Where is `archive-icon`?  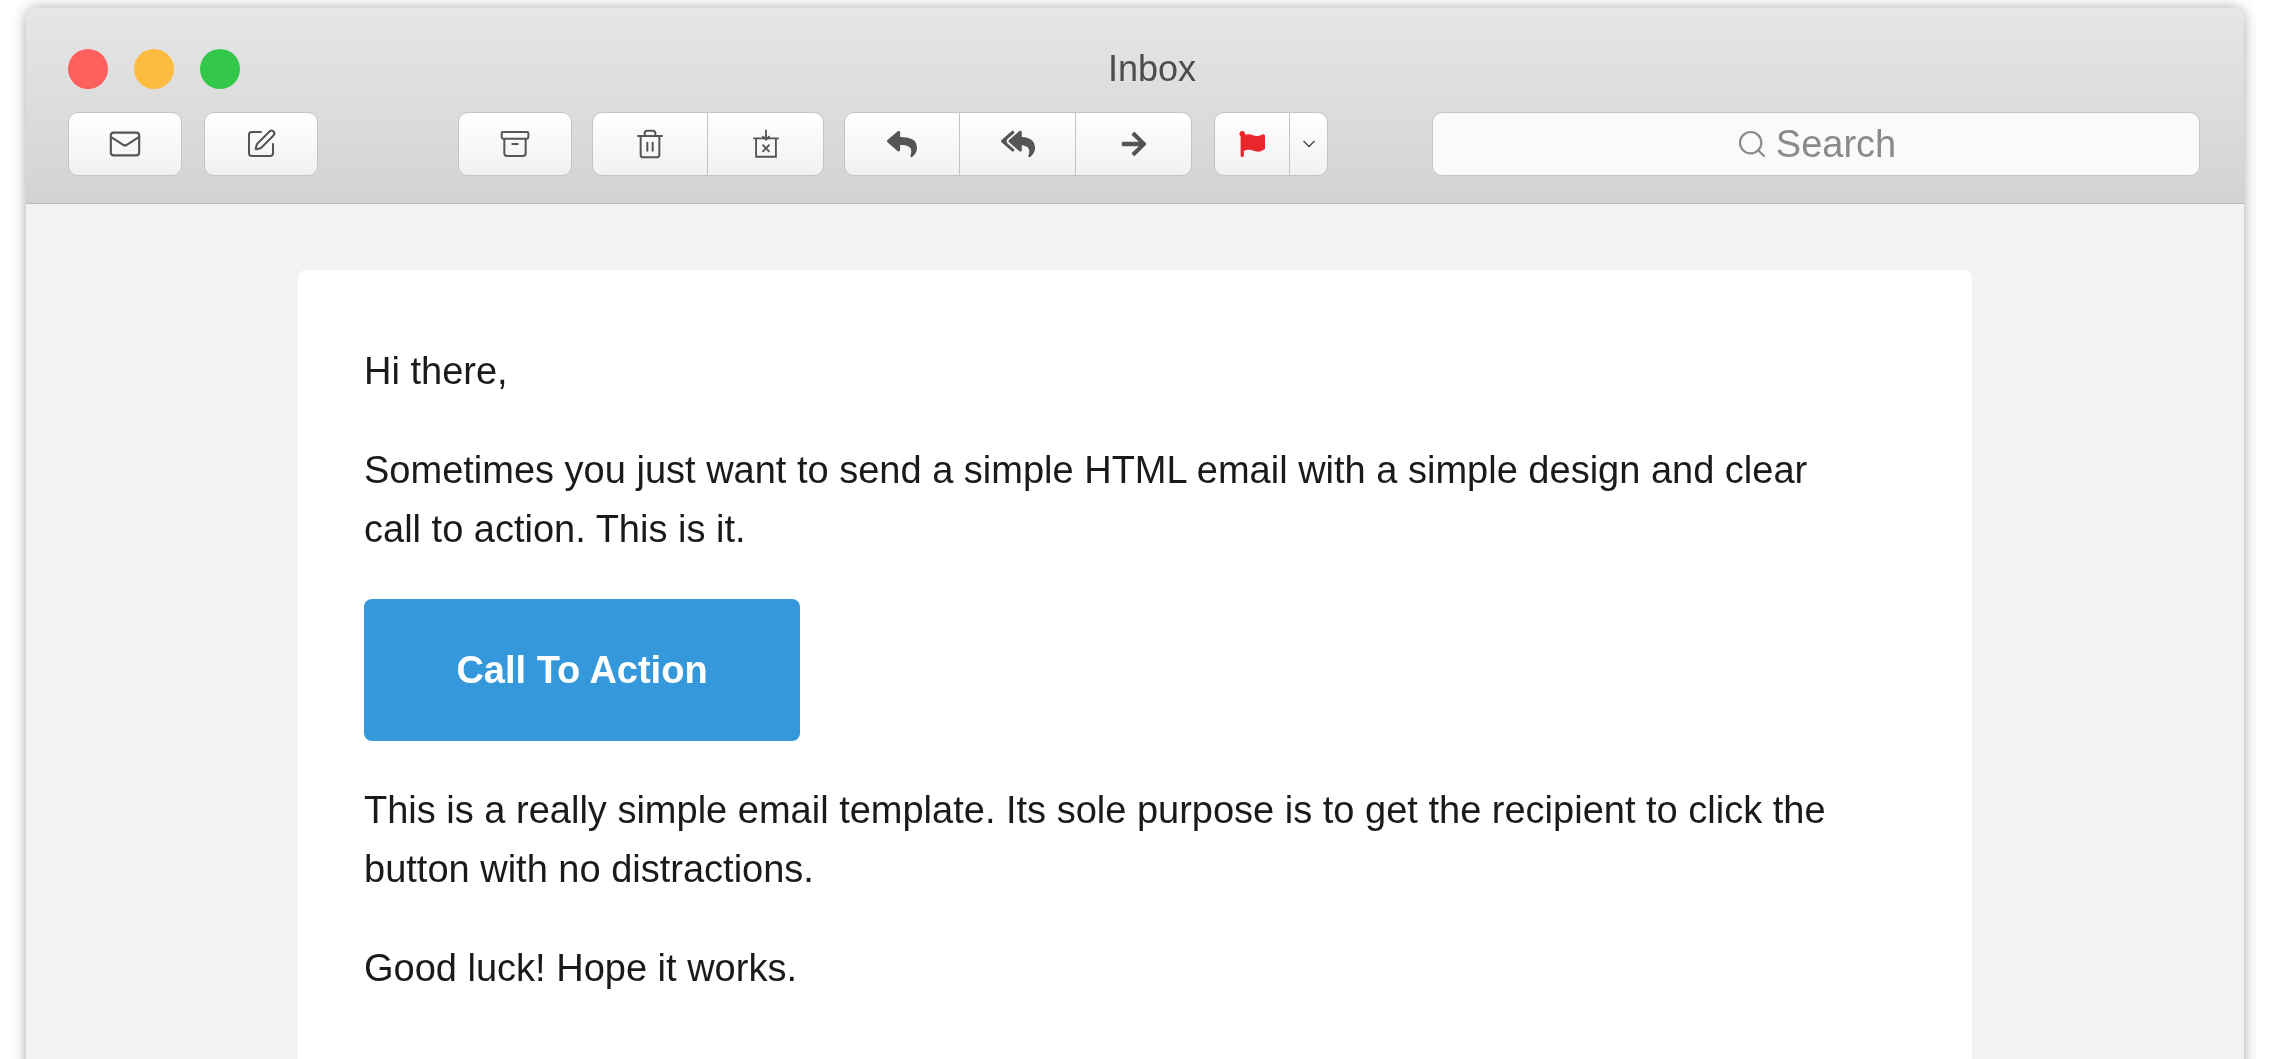 archive-icon is located at coordinates (515, 144).